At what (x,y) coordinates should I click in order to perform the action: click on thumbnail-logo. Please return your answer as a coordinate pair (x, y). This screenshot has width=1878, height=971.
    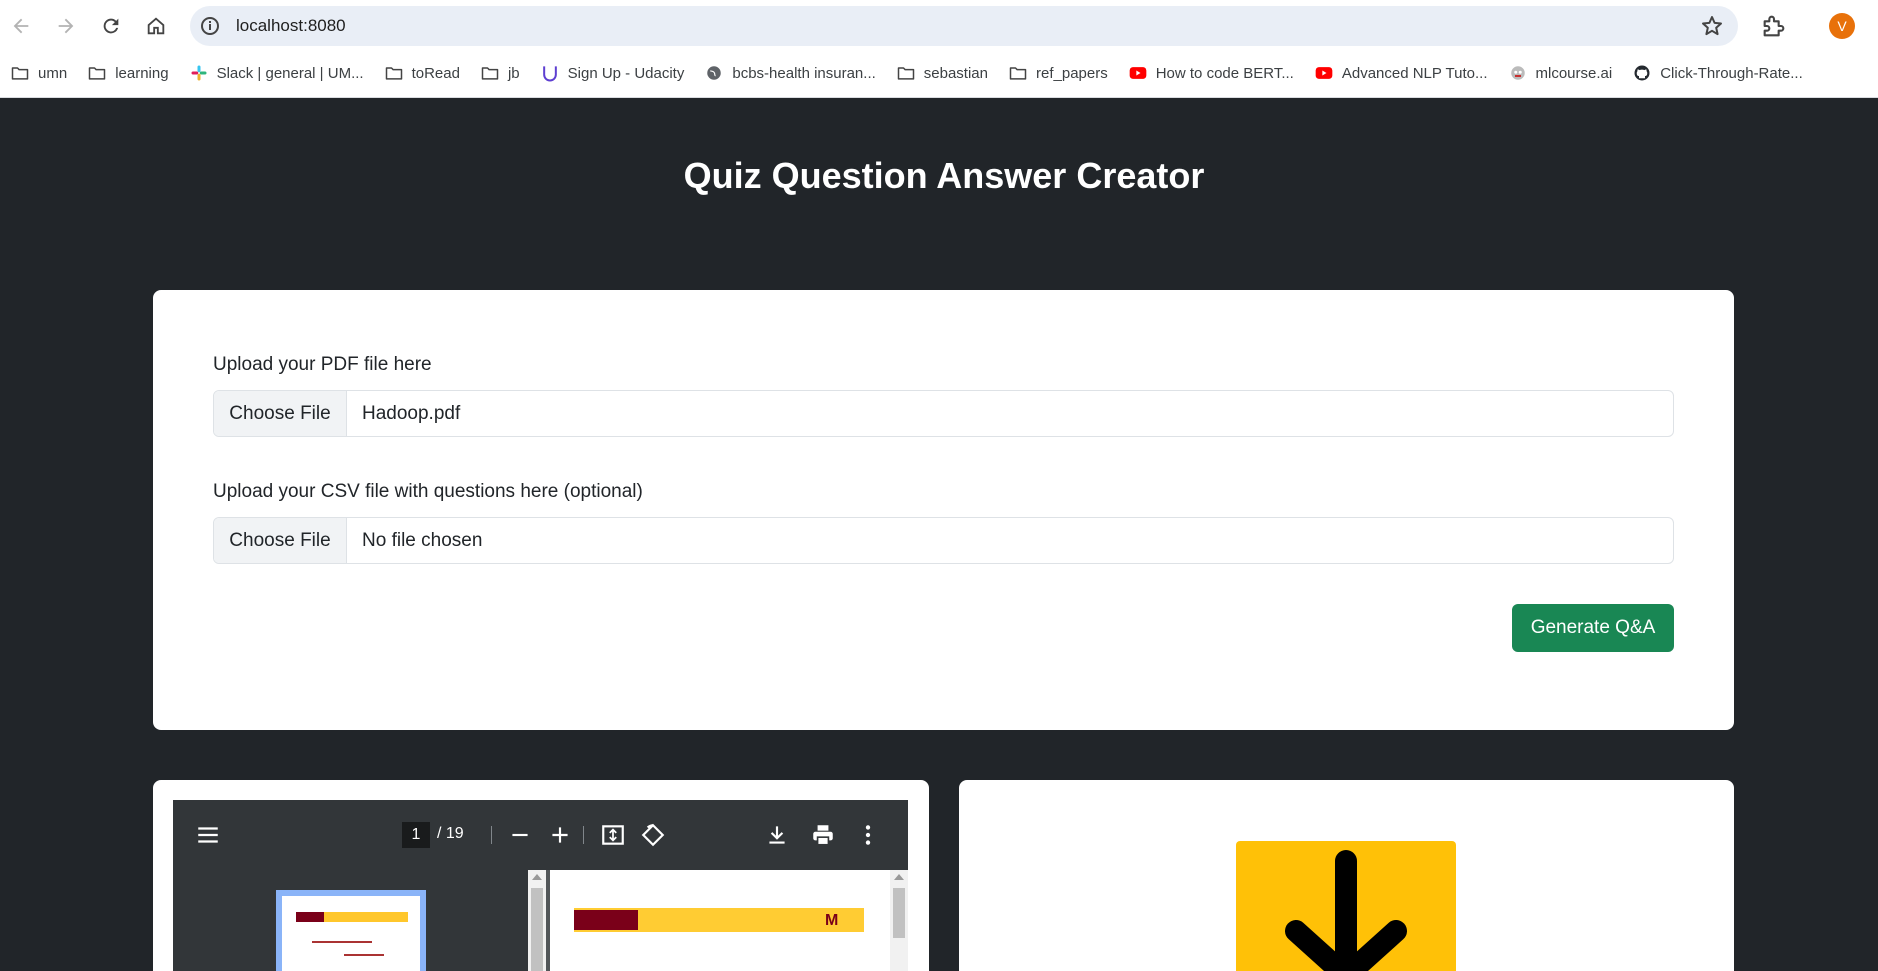
    Looking at the image, I should click on (310, 917).